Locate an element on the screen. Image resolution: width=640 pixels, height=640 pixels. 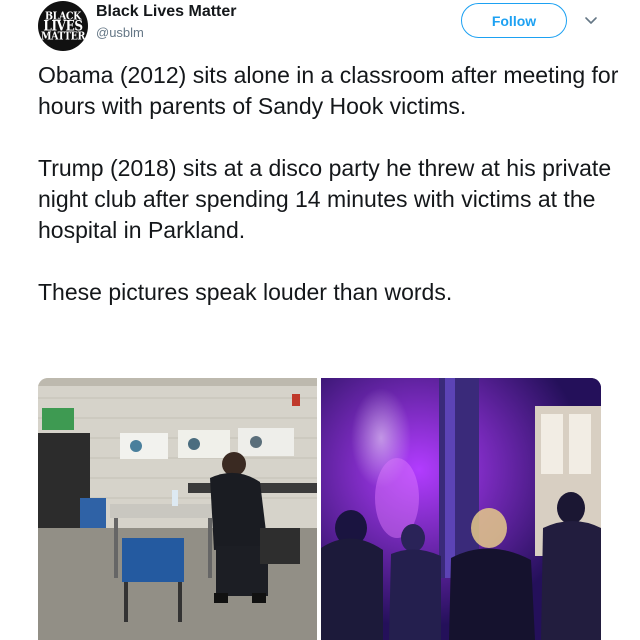
display-name: Black Lives Matter is located at coordinates (166, 12).